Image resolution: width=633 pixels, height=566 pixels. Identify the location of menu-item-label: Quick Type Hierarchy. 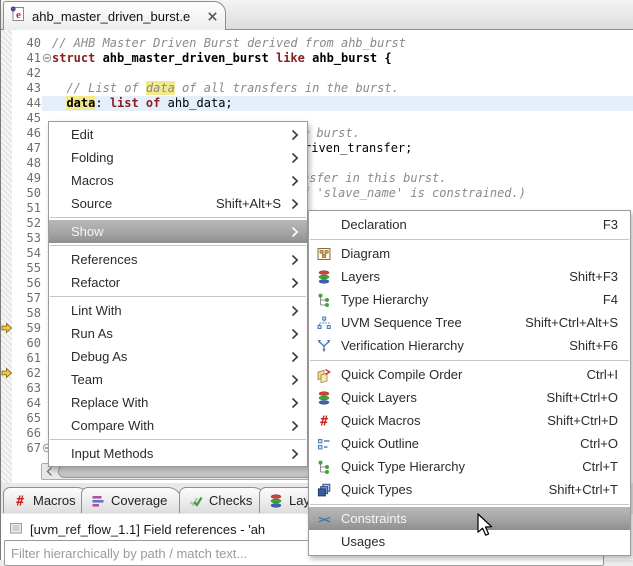
(403, 466).